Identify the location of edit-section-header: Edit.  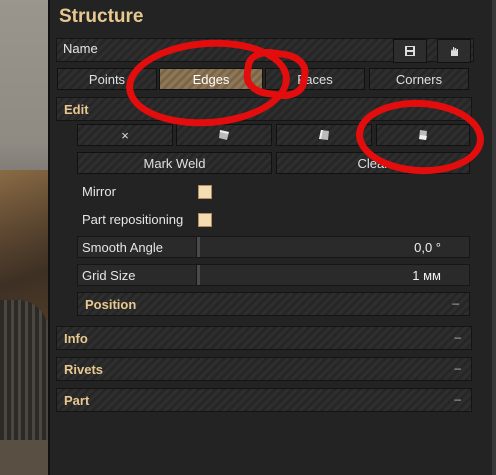
(264, 109).